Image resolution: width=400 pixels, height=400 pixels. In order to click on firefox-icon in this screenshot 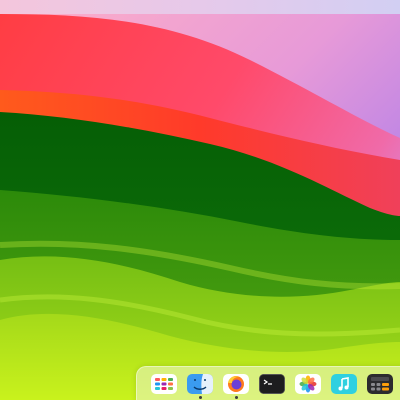, I will do `click(236, 384)`.